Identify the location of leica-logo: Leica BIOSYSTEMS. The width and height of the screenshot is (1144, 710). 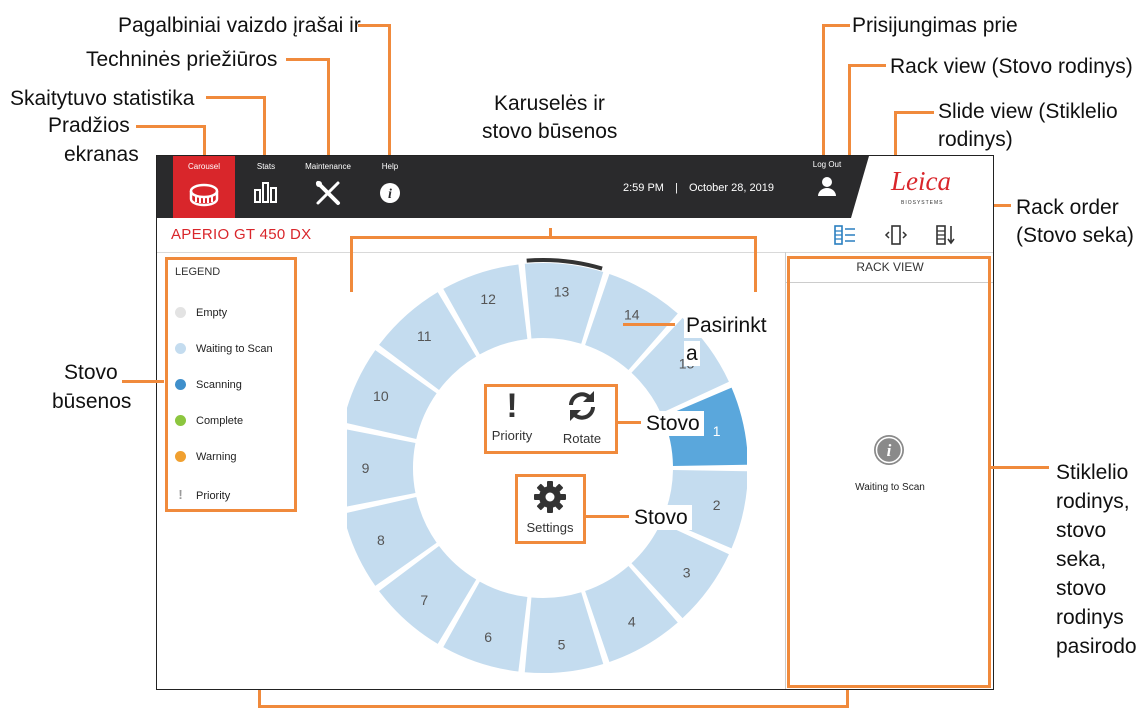
(922, 187).